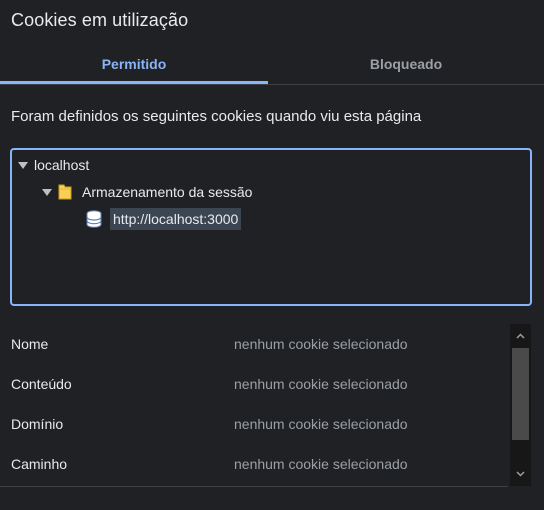 The image size is (544, 510). Describe the element at coordinates (94, 219) in the screenshot. I see `database-icon` at that location.